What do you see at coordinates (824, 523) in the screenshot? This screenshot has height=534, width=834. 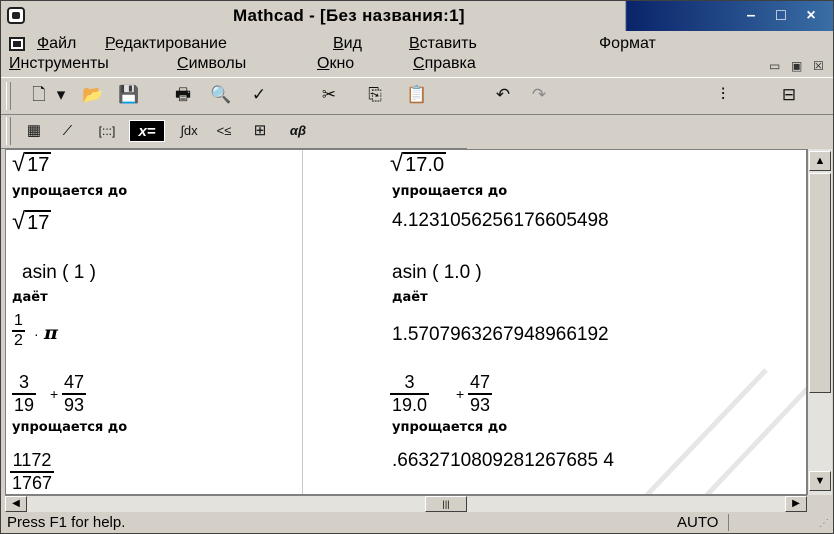 I see `resize-grip-icon: ⋰` at bounding box center [824, 523].